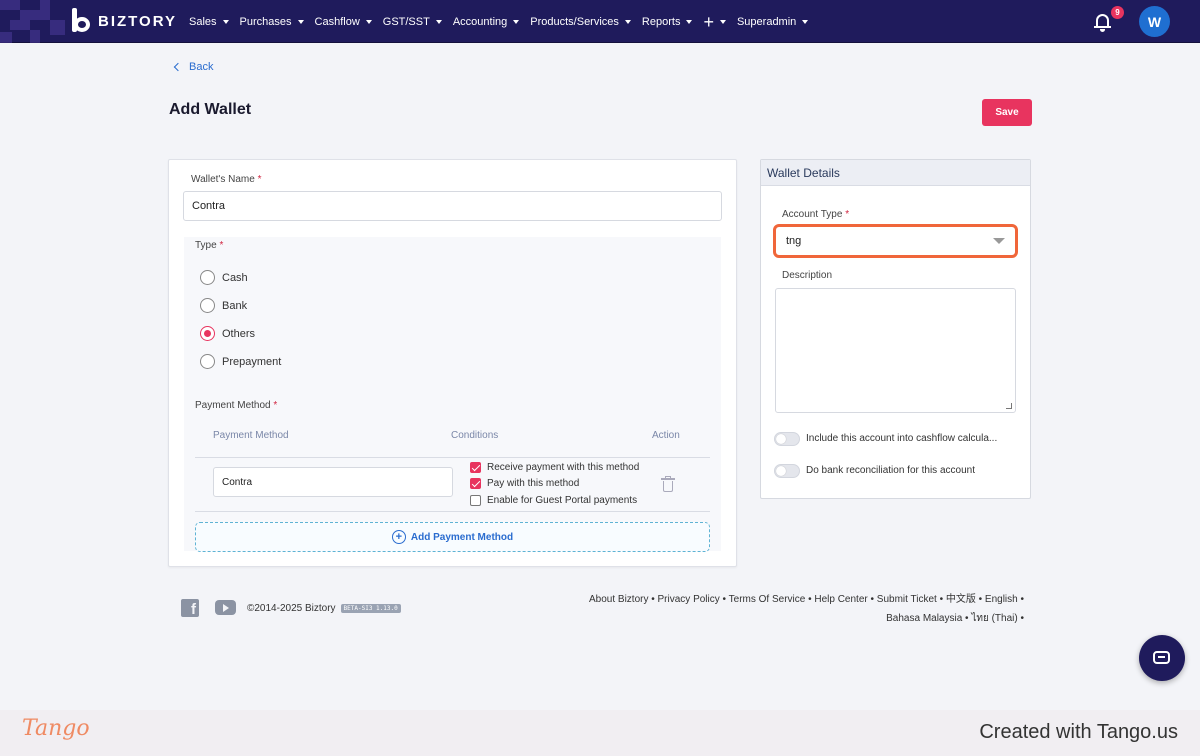 This screenshot has height=756, width=1200. Describe the element at coordinates (207, 333) in the screenshot. I see `radio-circle-selected` at that location.